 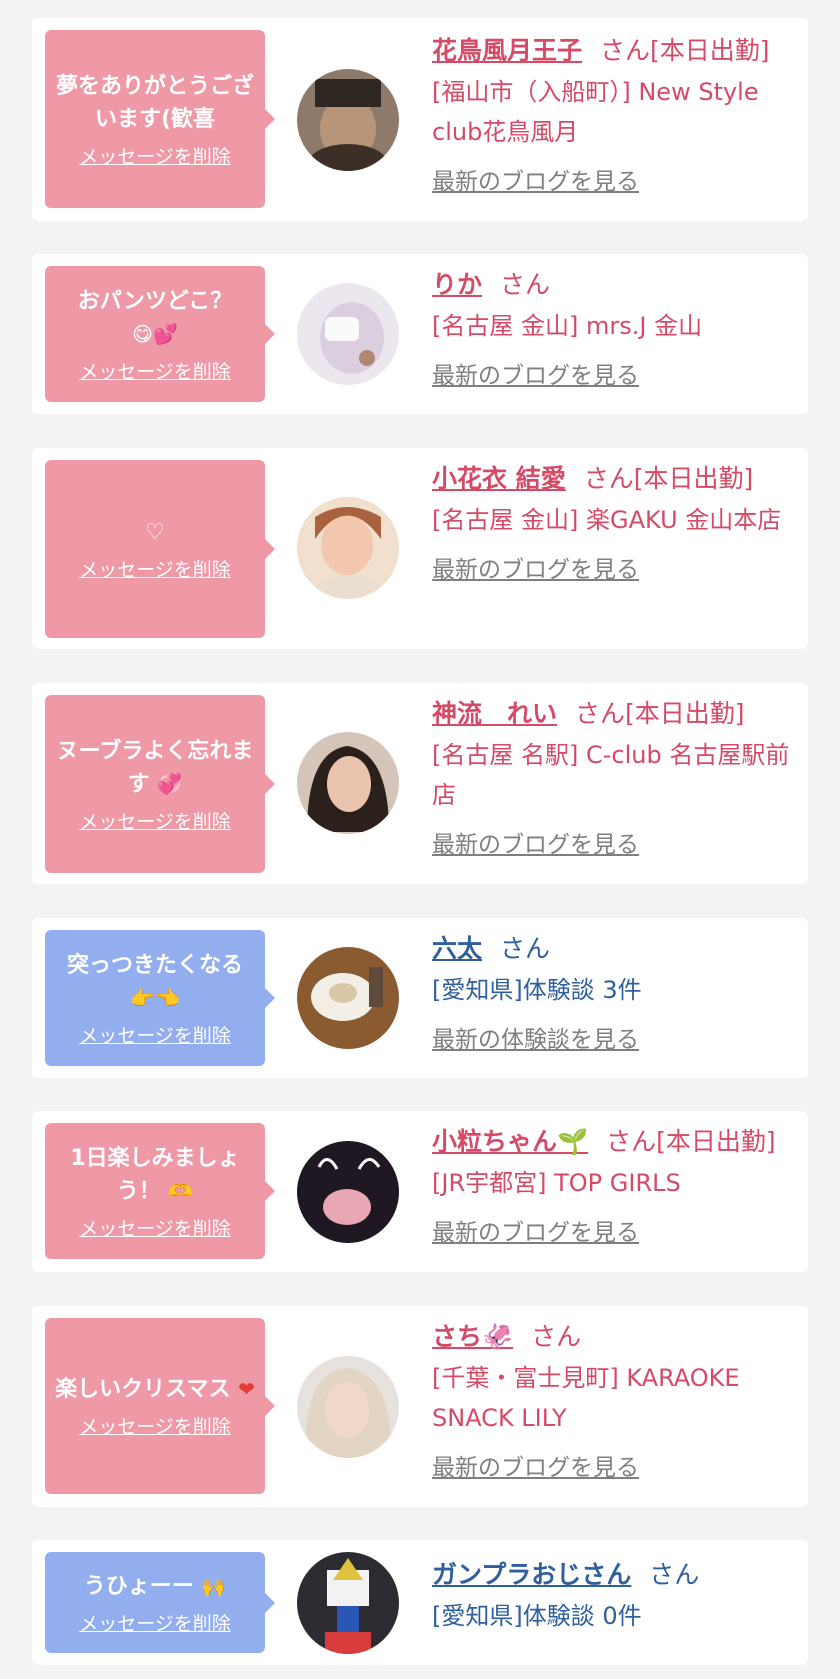 What do you see at coordinates (214, 1585) in the screenshot?
I see `raised-hands-icon: 🙌` at bounding box center [214, 1585].